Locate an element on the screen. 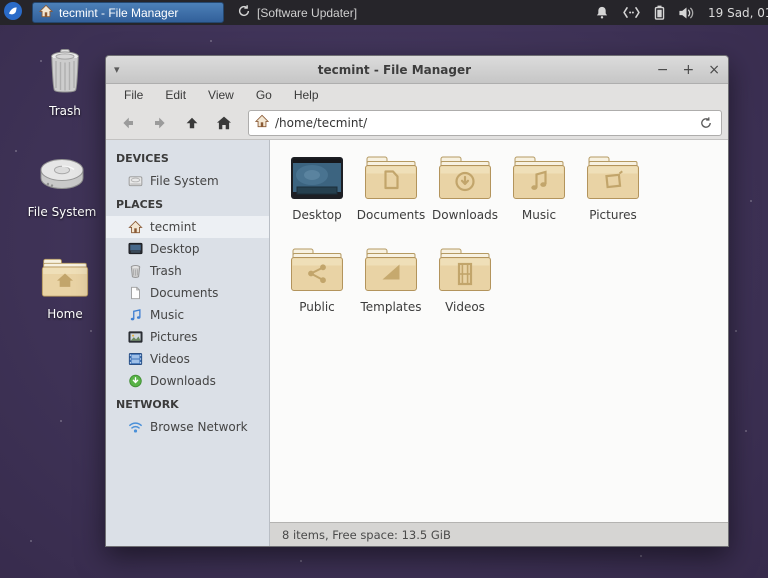 Image resolution: width=768 pixels, height=578 pixels. desktop-icon-trash: Trash is located at coordinates (65, 83).